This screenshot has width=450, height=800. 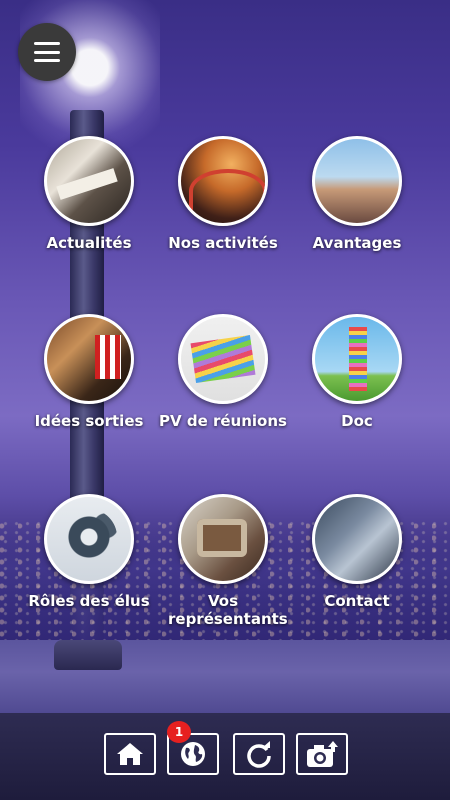 I want to click on tile-label: PV de réunions, so click(x=223, y=421).